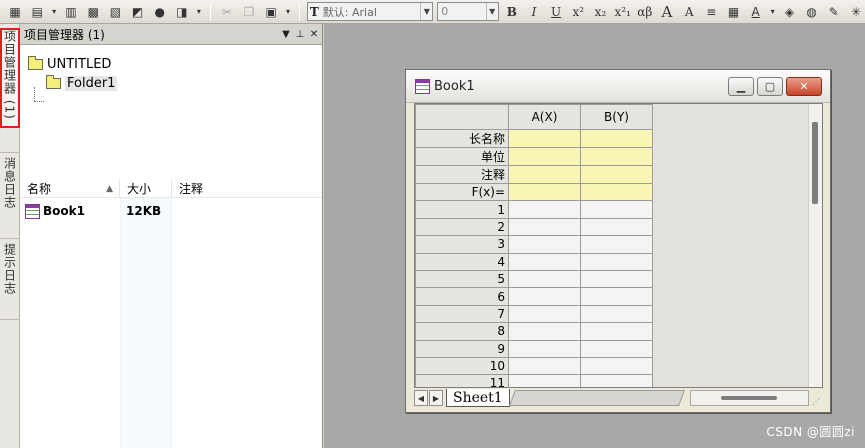 The width and height of the screenshot is (865, 448). I want to click on row-header: 1, so click(462, 209).